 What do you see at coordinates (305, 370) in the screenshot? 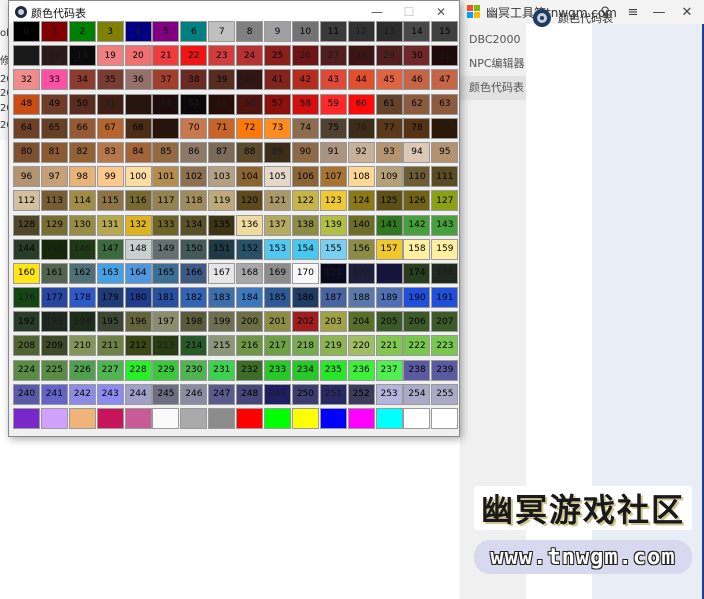
I see `color-swatch: 234` at bounding box center [305, 370].